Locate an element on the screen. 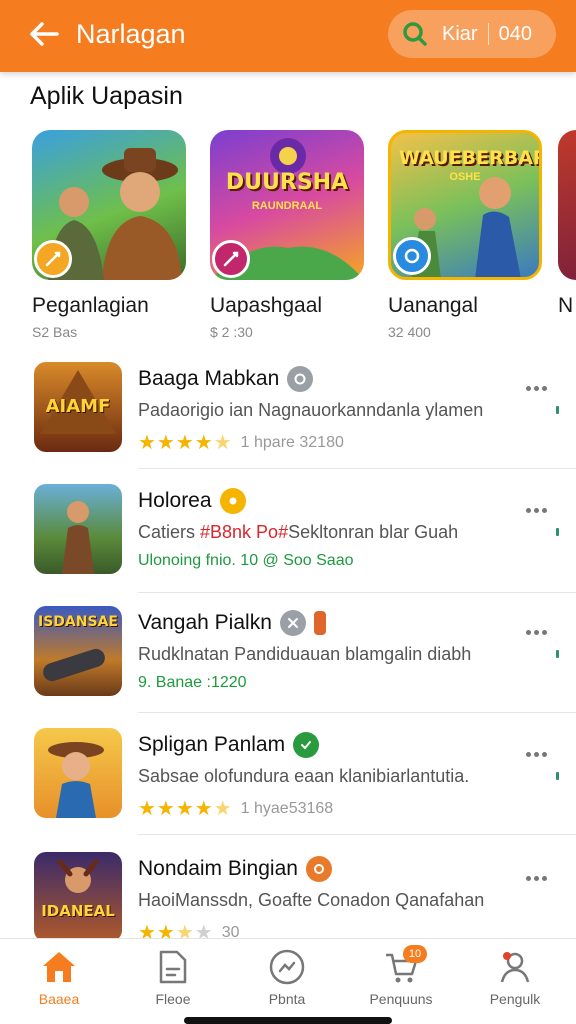  featured-meta: $ 2 :30 is located at coordinates (231, 332).